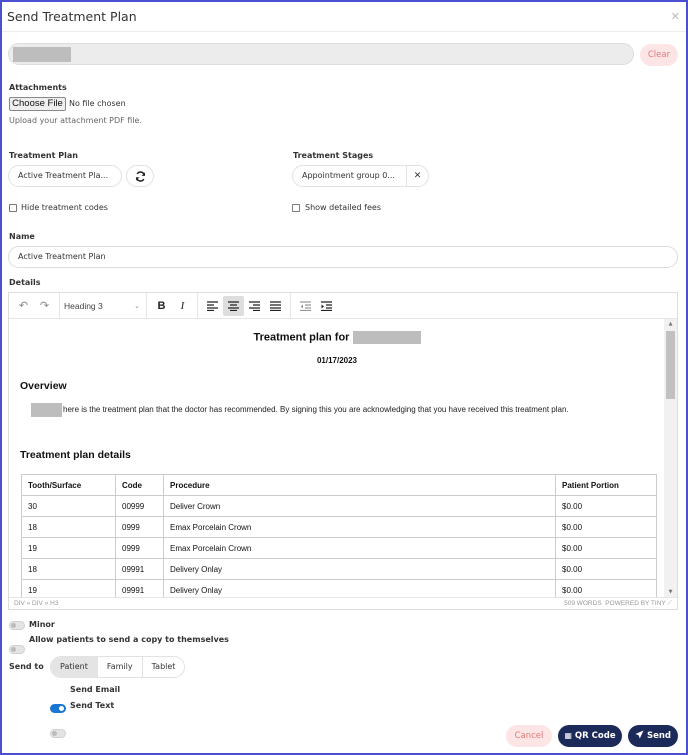  I want to click on align-right-icon, so click(254, 306).